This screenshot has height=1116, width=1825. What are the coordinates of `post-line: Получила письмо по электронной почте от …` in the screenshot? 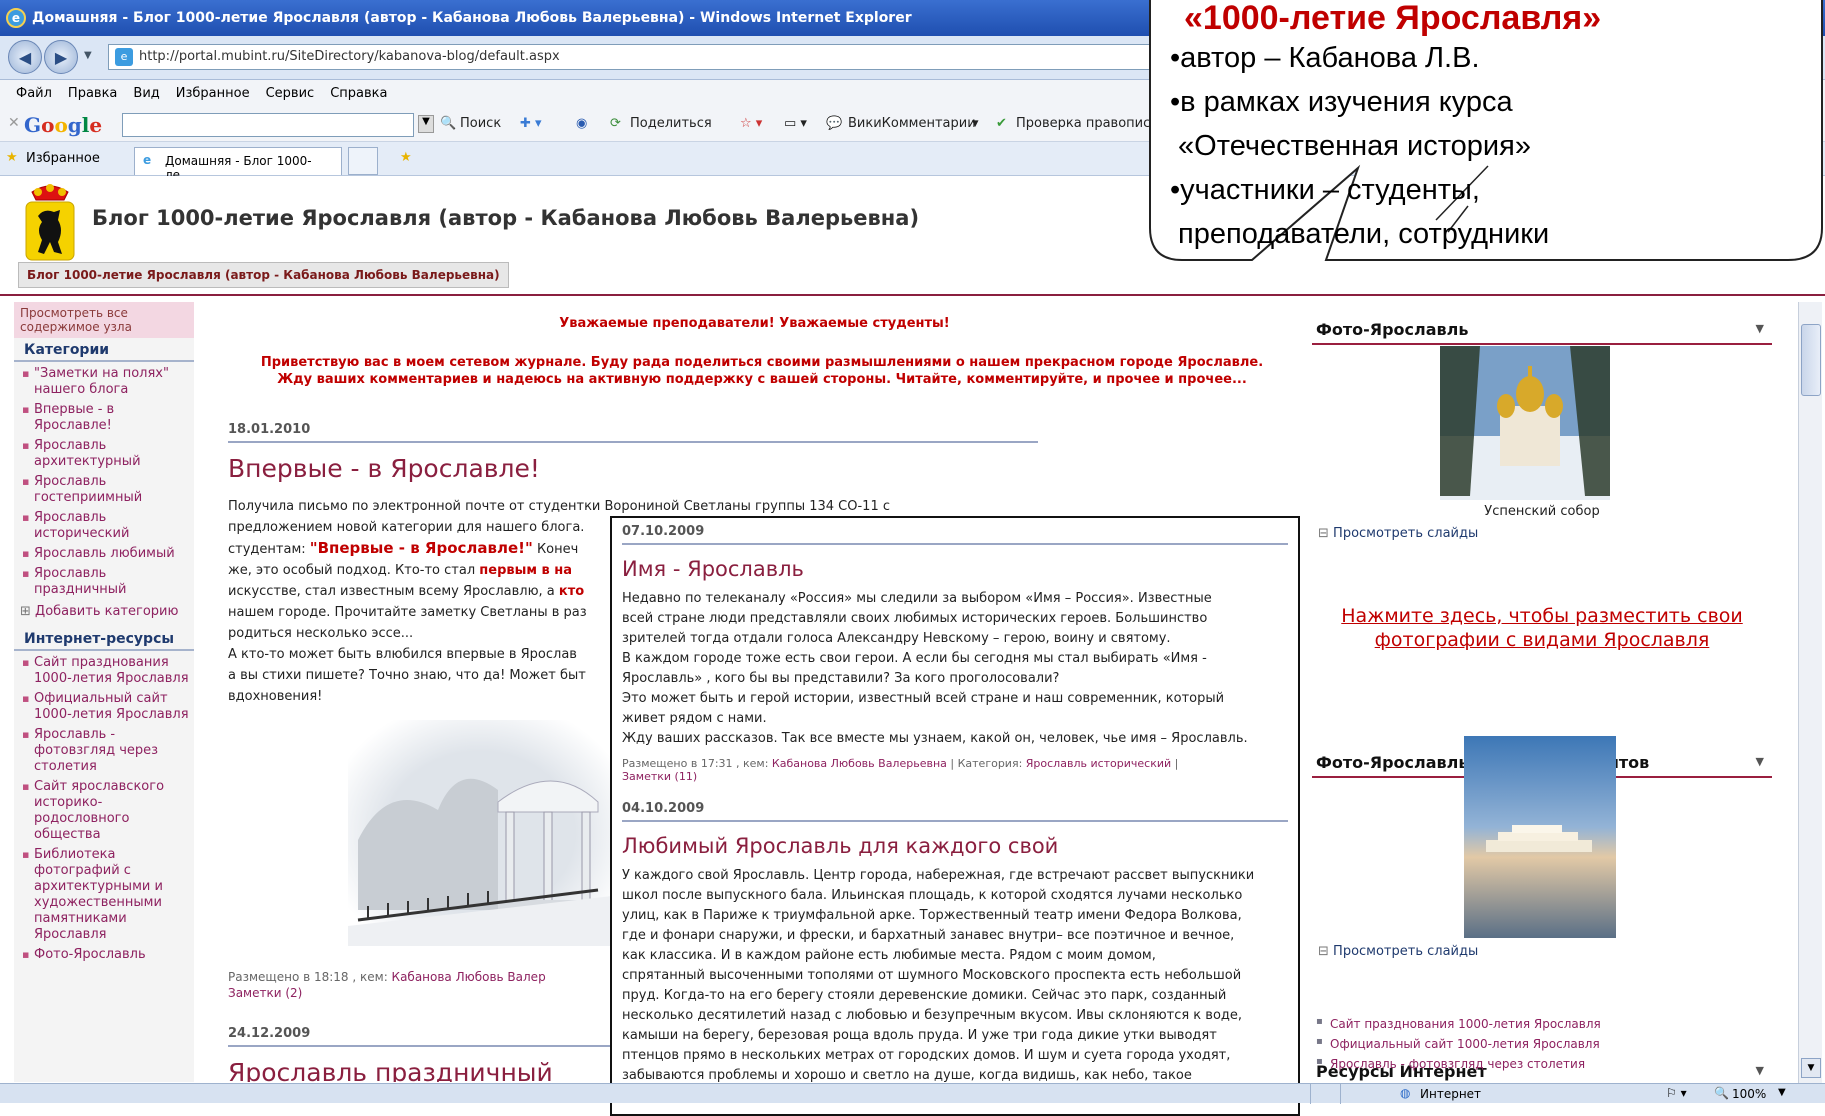 It's located at (559, 506).